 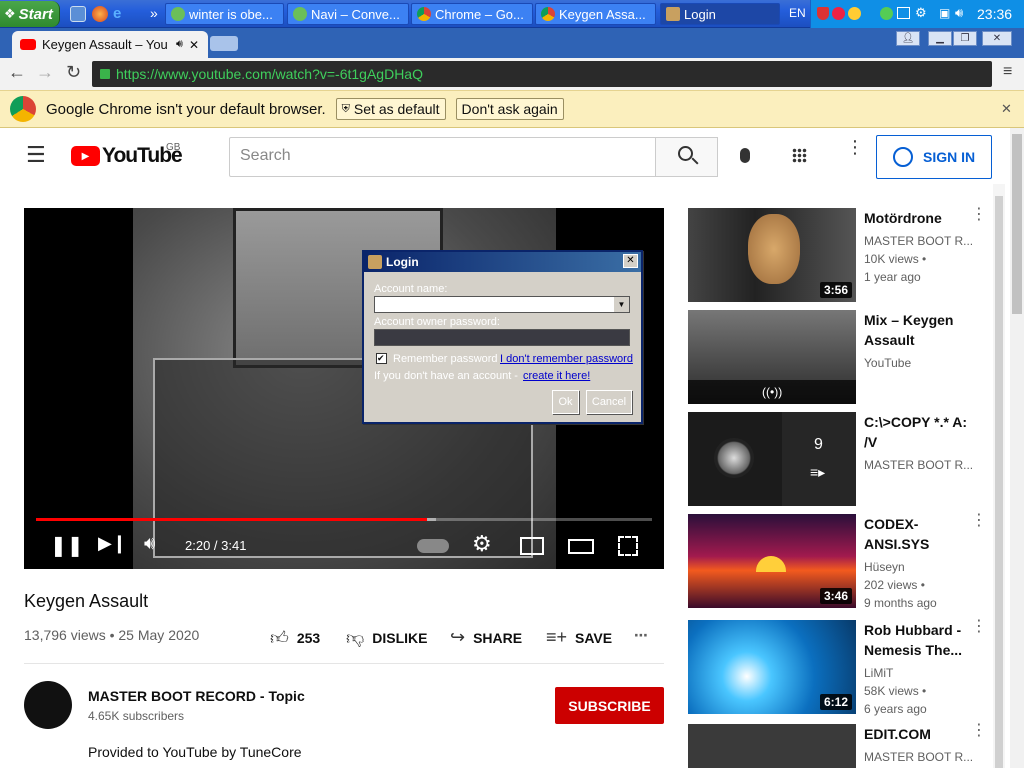 I want to click on more-actions-icon: ⋯, so click(x=641, y=635).